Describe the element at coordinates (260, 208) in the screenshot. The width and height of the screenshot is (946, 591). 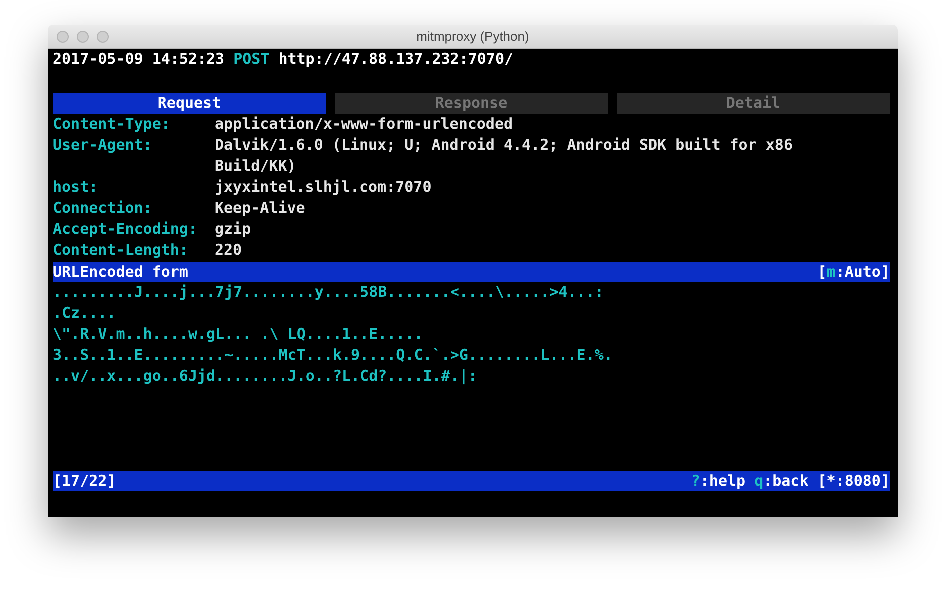
I see `header-value: Keep-Alive` at that location.